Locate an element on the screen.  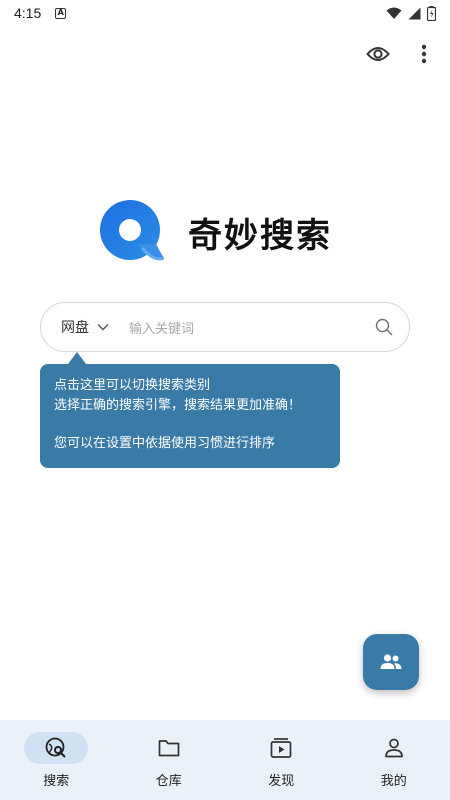
nav-mine-label: 我的 is located at coordinates (393, 781).